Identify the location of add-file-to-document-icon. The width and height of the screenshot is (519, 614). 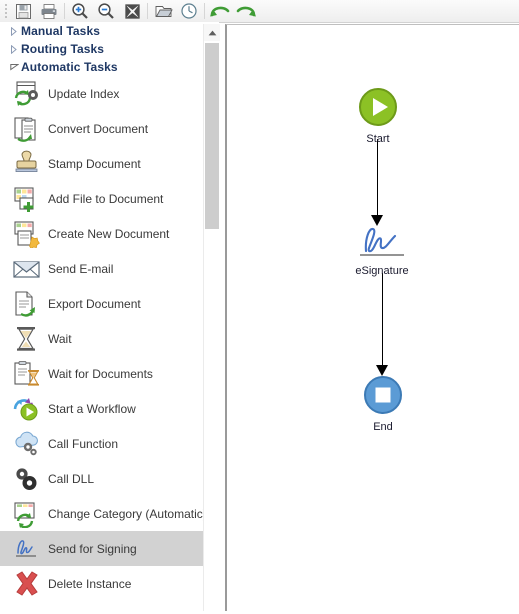
(27, 199).